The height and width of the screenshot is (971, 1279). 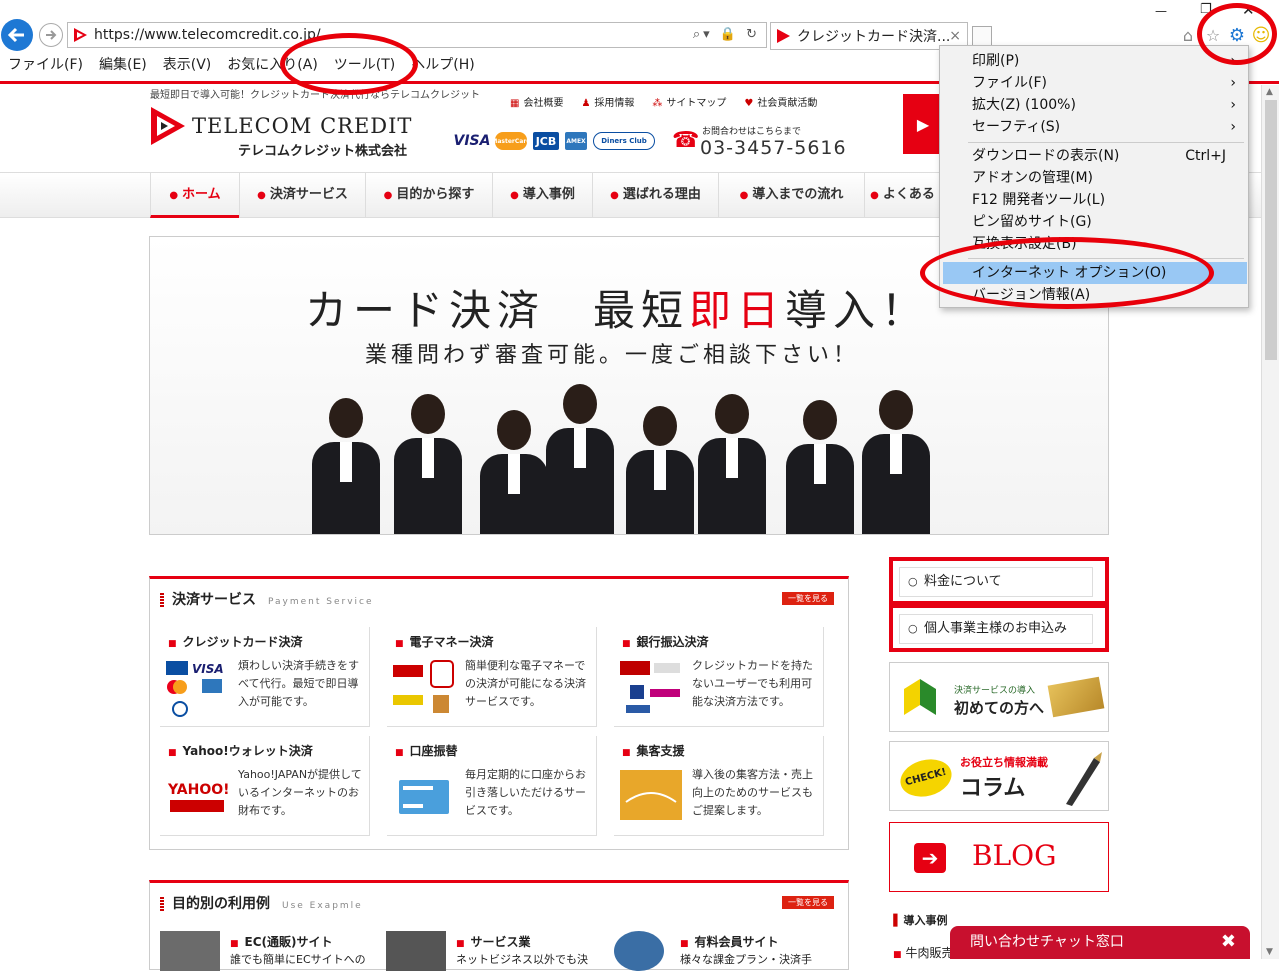 What do you see at coordinates (428, 195) in the screenshot?
I see `nav-find-by-purpose: ● 目的から探す` at bounding box center [428, 195].